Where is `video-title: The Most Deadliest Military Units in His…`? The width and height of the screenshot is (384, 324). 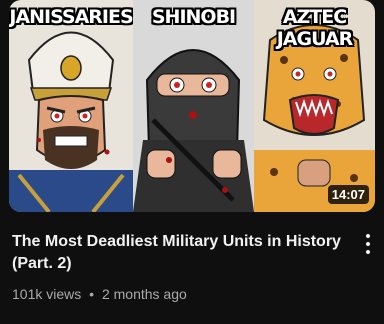 video-title: The Most Deadliest Military Units in His… is located at coordinates (177, 253).